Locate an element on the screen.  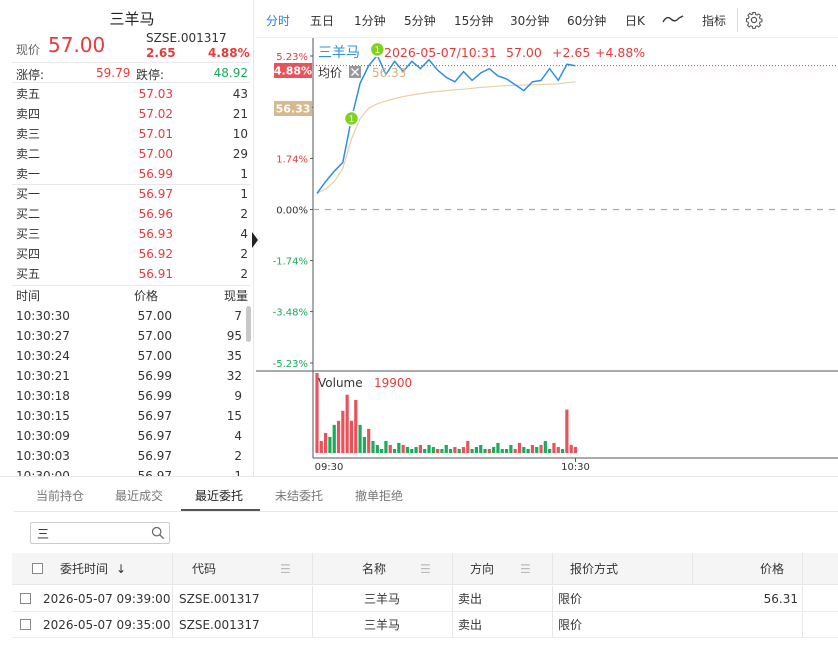
col-header-side: 方向 is located at coordinates (482, 568).